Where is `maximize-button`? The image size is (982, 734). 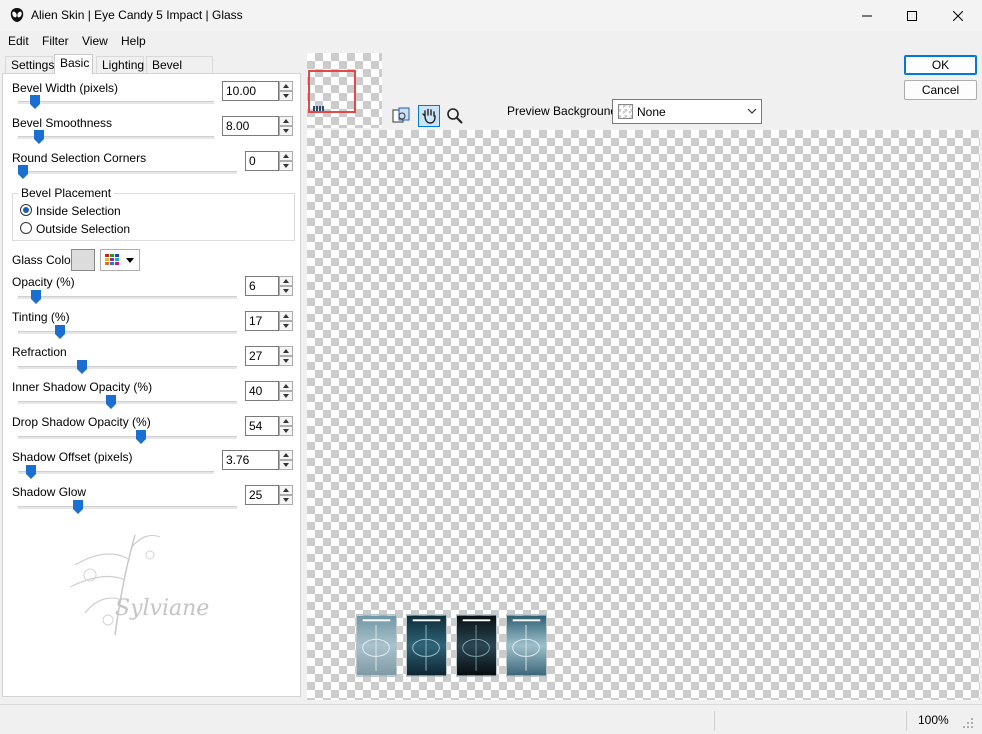 maximize-button is located at coordinates (912, 15).